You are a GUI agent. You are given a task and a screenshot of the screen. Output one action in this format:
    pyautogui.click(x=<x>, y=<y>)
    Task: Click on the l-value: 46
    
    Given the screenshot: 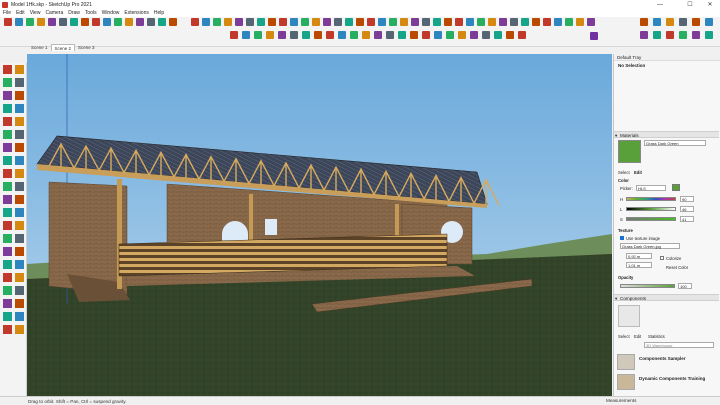 What is the action you would take?
    pyautogui.click(x=687, y=209)
    